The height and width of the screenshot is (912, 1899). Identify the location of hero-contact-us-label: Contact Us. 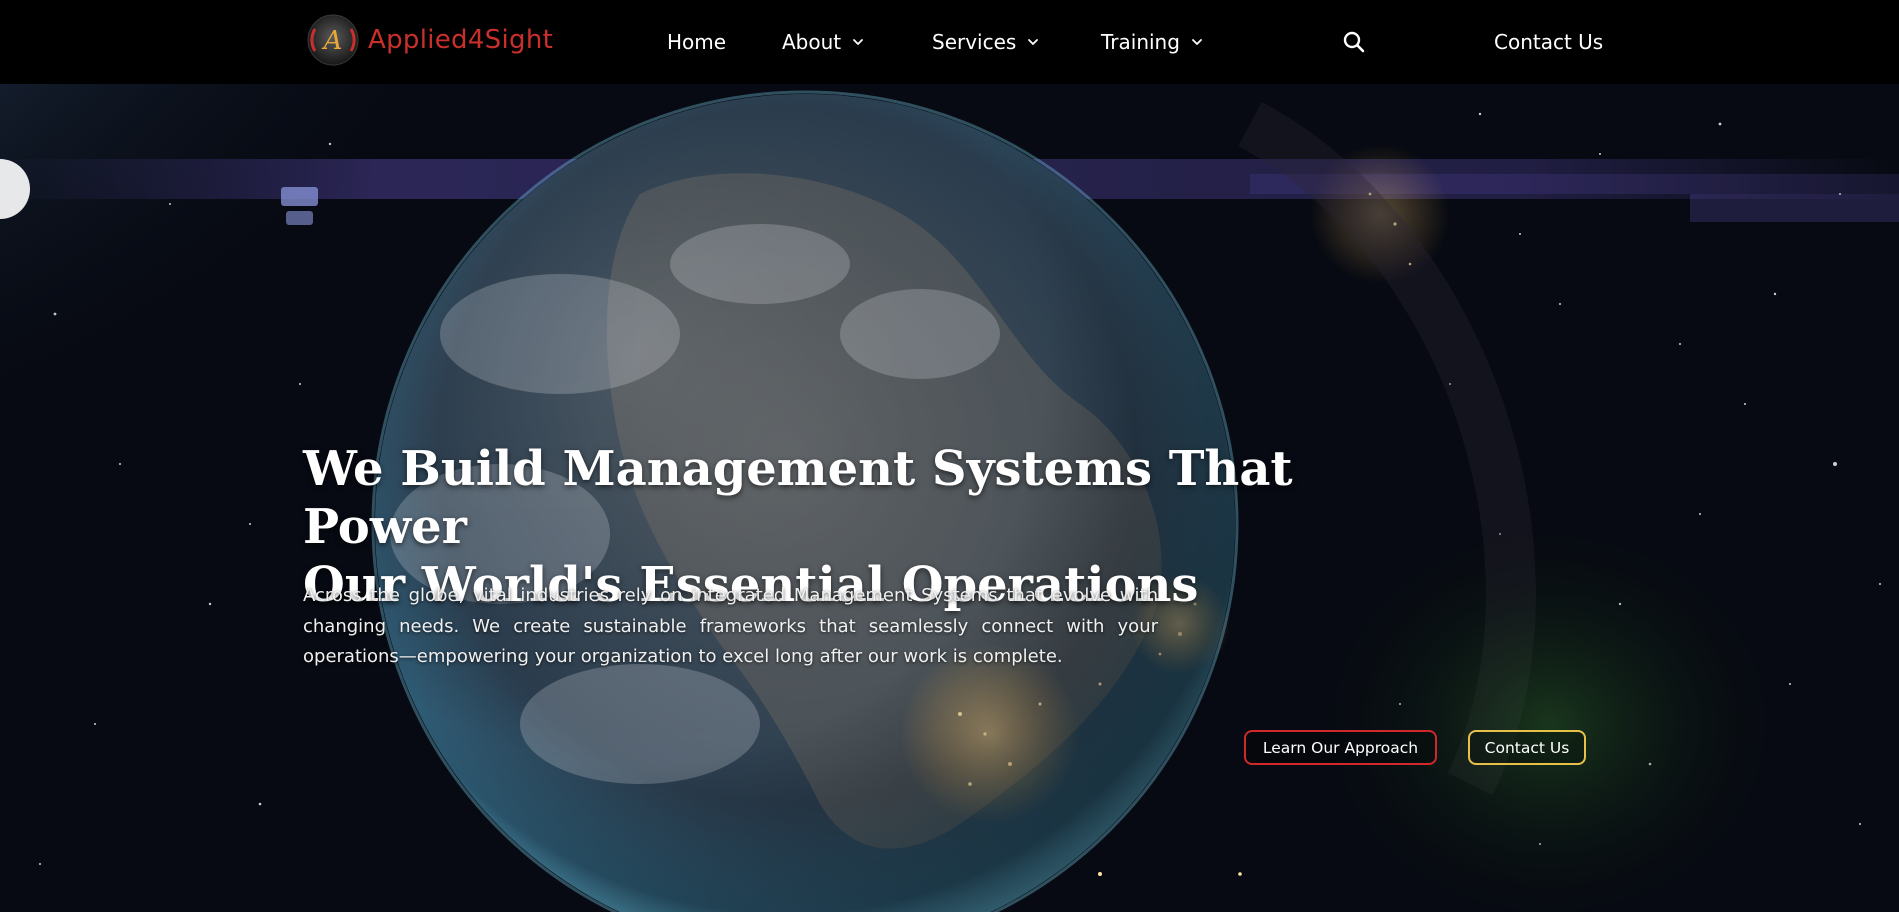
(1527, 747).